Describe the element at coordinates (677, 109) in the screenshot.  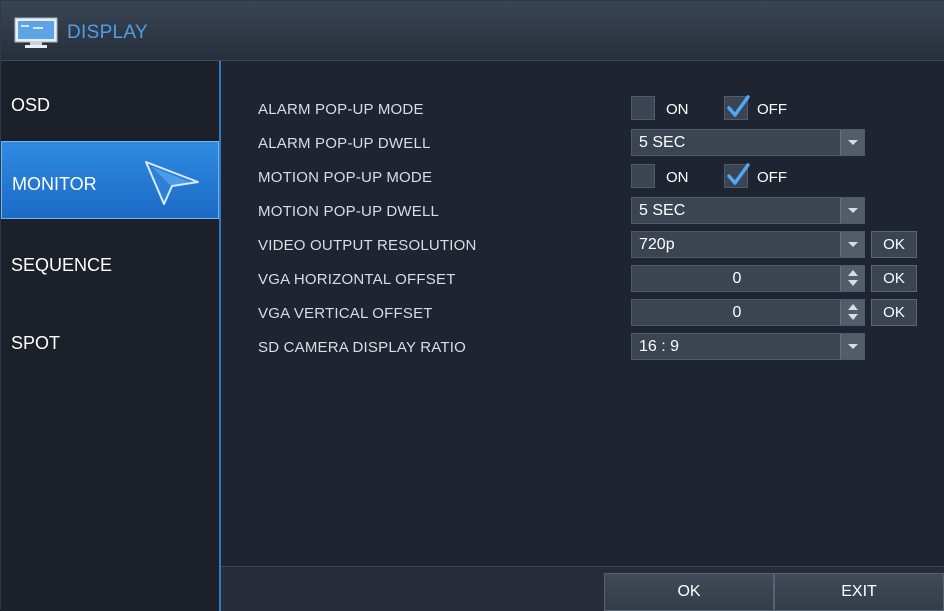
I see `alarm-popup-on-label: ON` at that location.